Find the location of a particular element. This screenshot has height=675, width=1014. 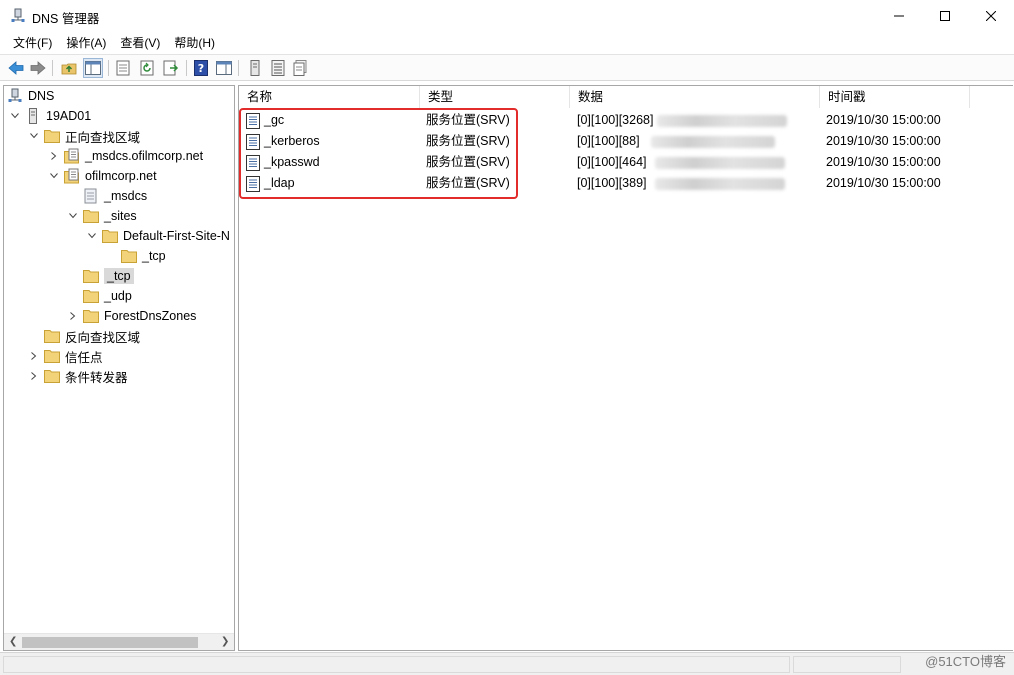

show-hide-console-tree-button is located at coordinates (93, 68).